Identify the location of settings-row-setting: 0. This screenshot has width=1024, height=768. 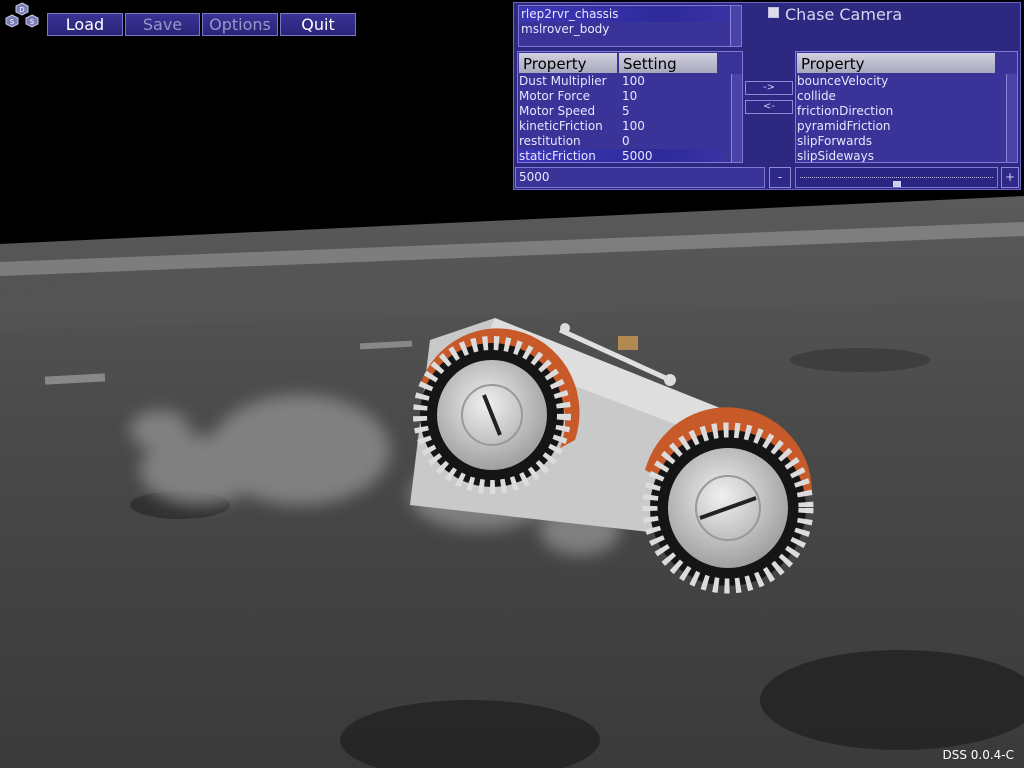
(626, 141).